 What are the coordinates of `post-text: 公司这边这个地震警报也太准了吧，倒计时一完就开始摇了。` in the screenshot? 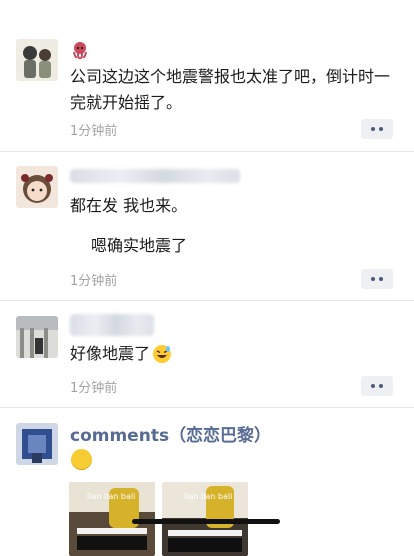 It's located at (230, 89).